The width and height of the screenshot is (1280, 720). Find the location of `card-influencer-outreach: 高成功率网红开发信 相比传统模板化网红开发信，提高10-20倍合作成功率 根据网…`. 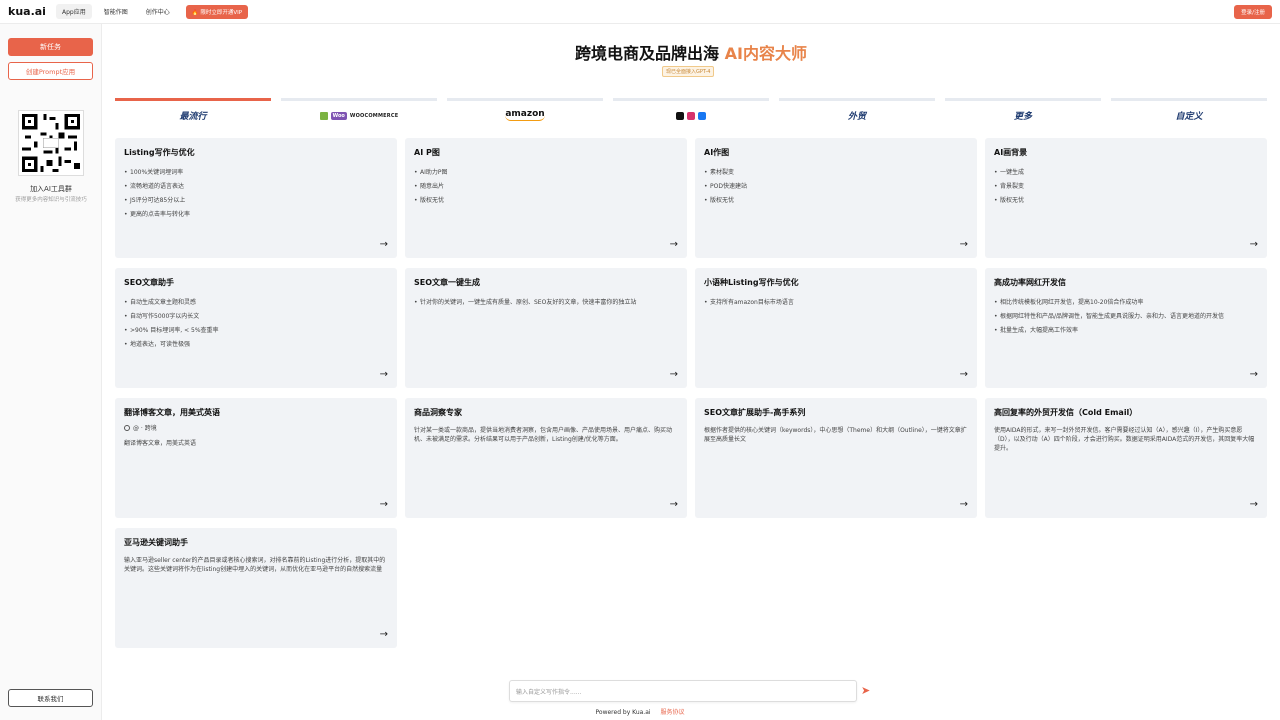

card-influencer-outreach: 高成功率网红开发信 相比传统模板化网红开发信，提高10-20倍合作成功率 根据网… is located at coordinates (1126, 328).